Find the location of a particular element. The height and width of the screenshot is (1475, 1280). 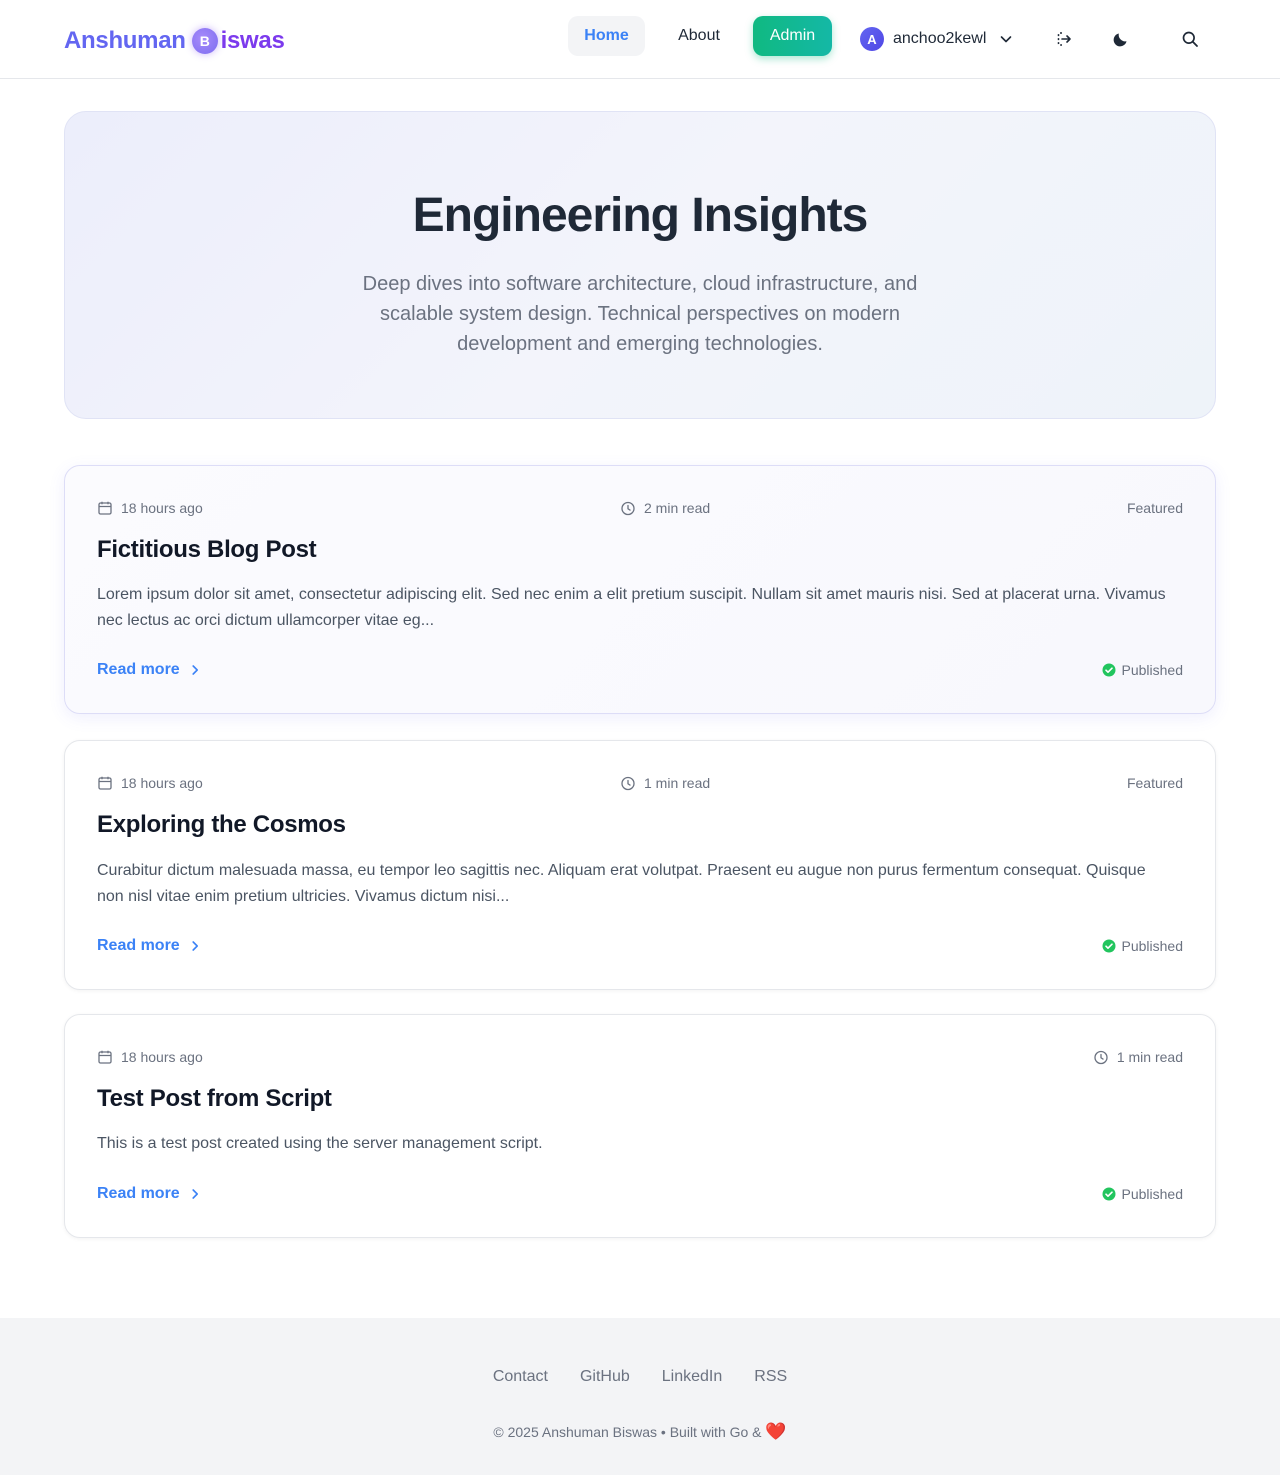

post-meta: 18 hours ago 2 min read Featured is located at coordinates (640, 509).